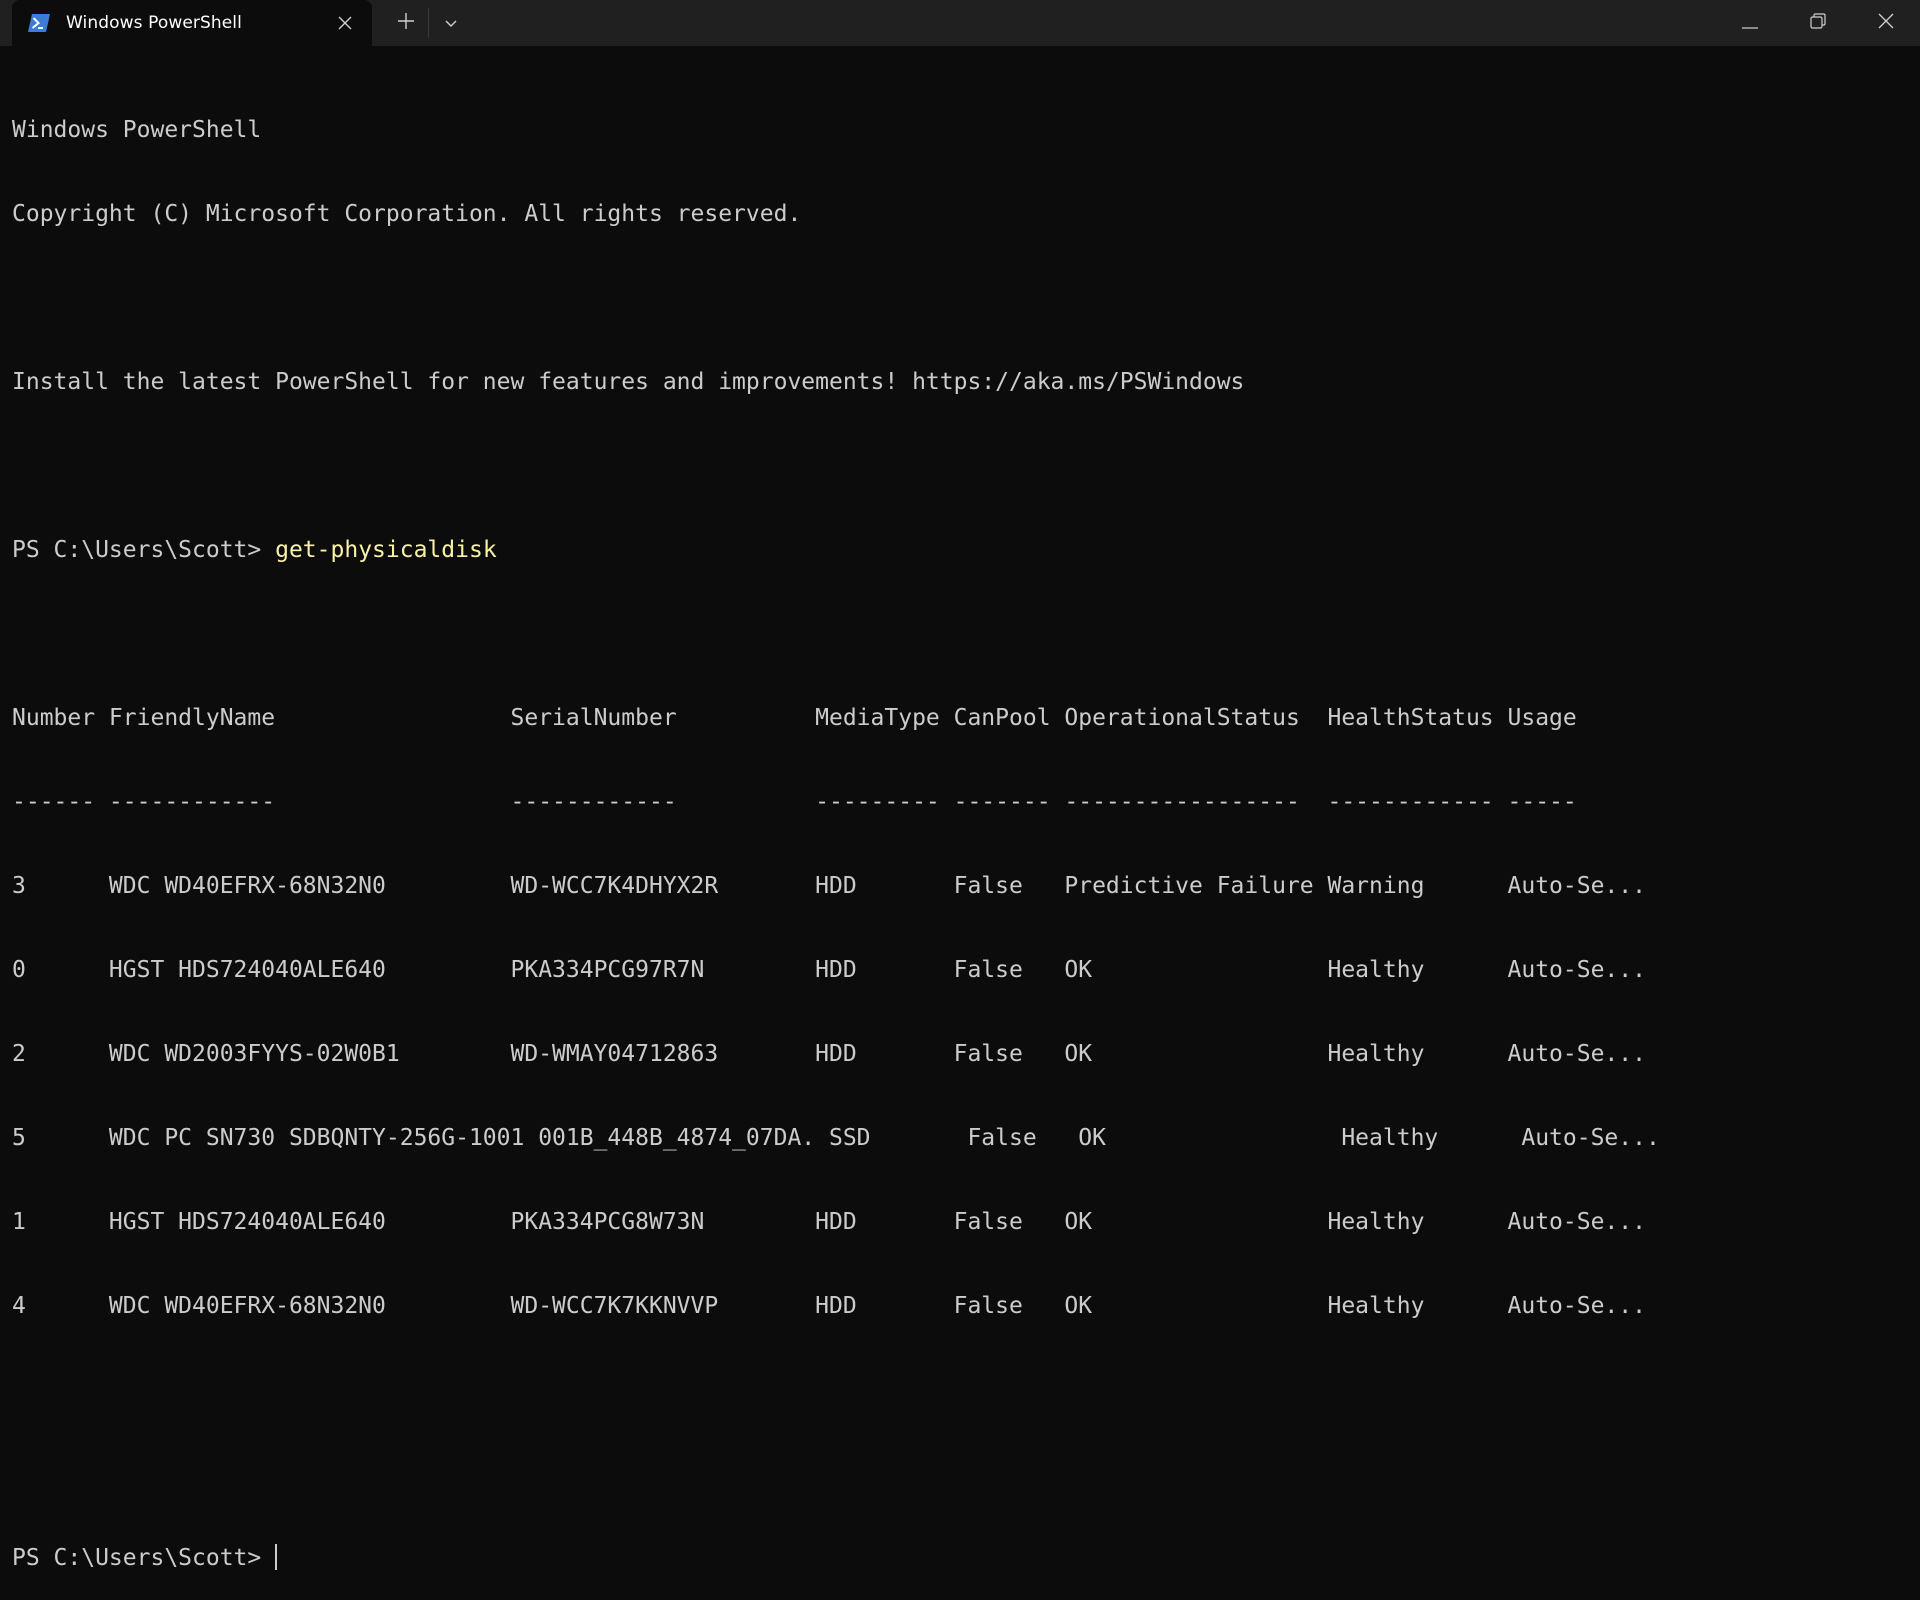 This screenshot has width=1920, height=1600. What do you see at coordinates (276, 1557) in the screenshot?
I see `text-cursor` at bounding box center [276, 1557].